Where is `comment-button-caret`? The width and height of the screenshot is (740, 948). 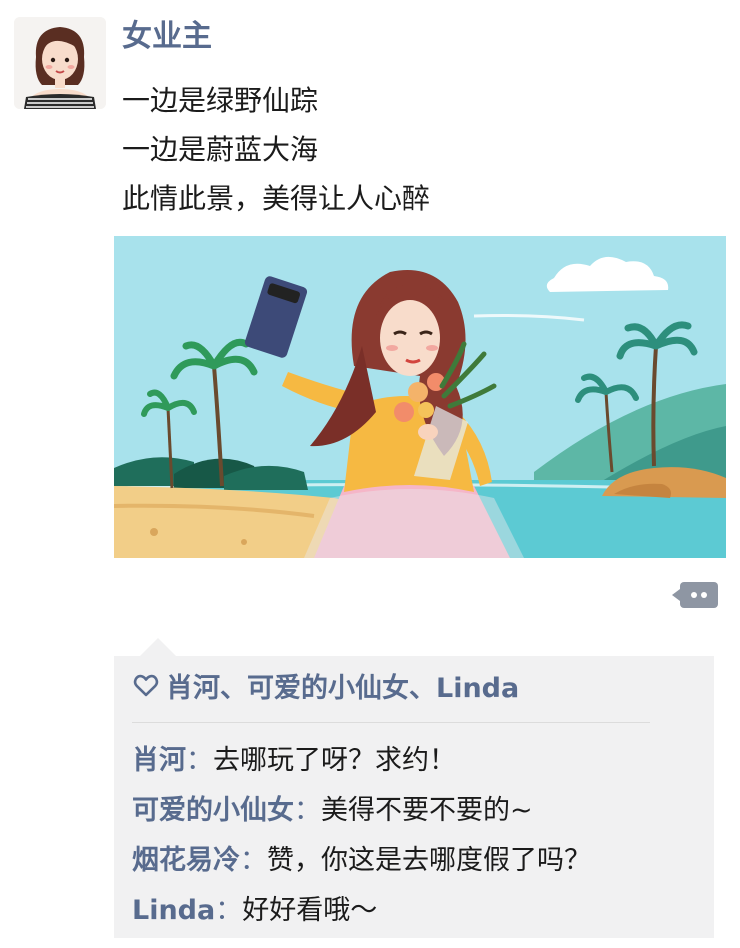
comment-button-caret is located at coordinates (676, 595).